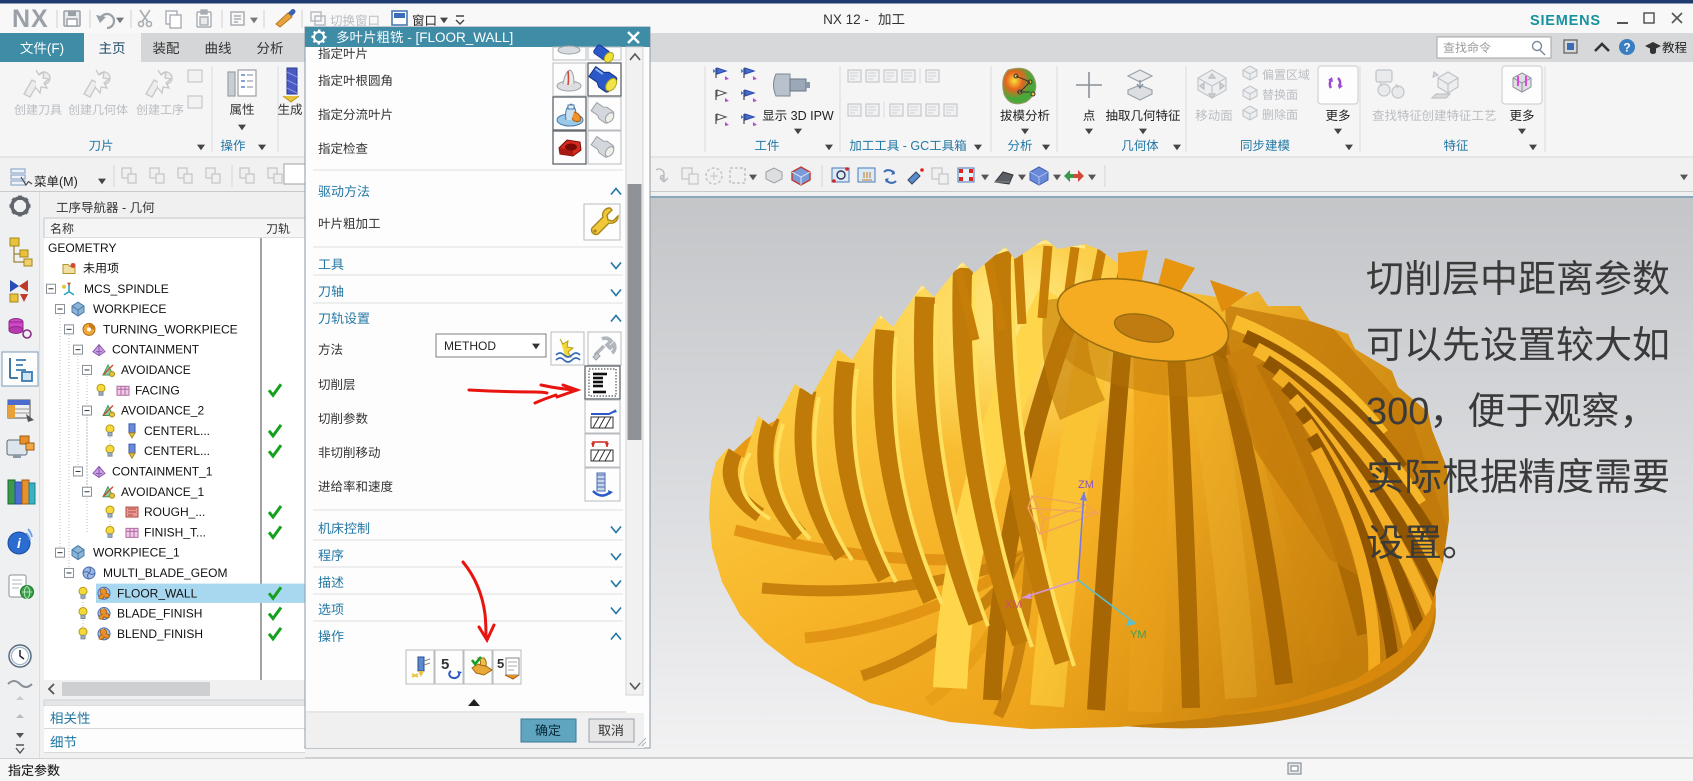 The image size is (1693, 781). Describe the element at coordinates (30, 19) in the screenshot. I see `svg-text: NX` at that location.